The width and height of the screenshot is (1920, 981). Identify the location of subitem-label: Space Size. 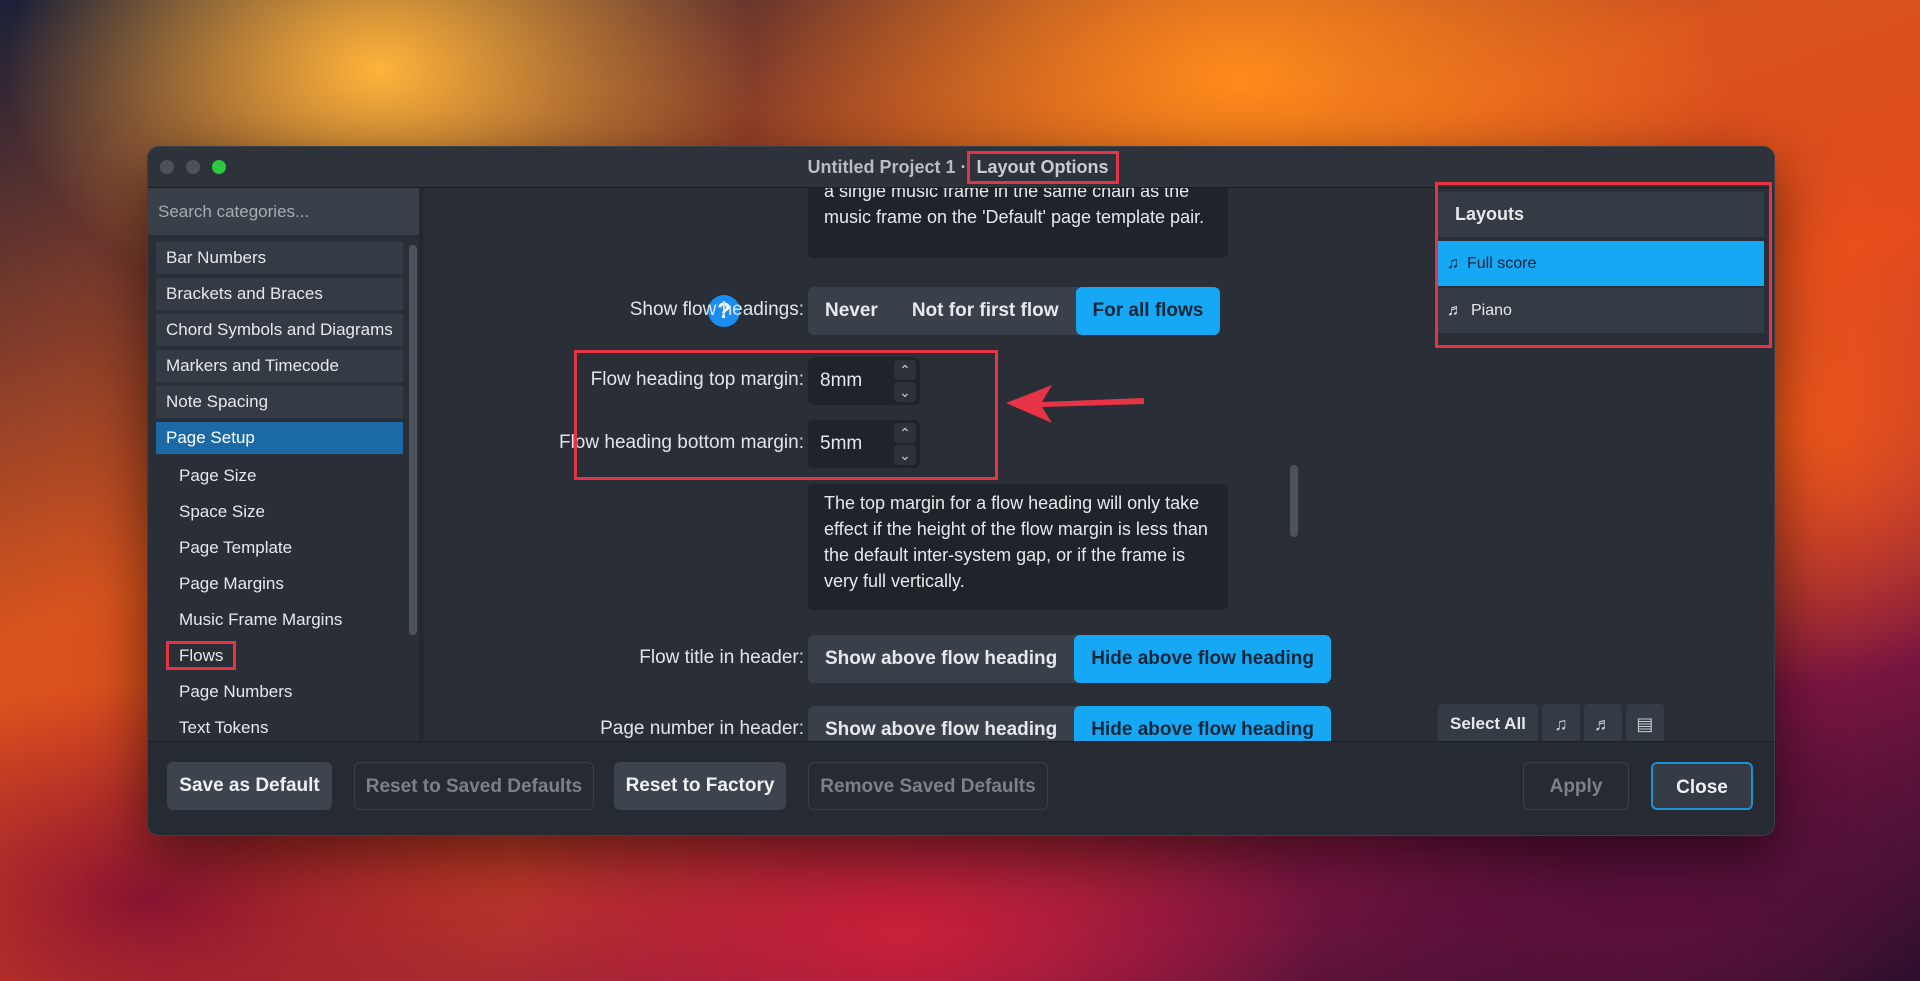
(222, 511).